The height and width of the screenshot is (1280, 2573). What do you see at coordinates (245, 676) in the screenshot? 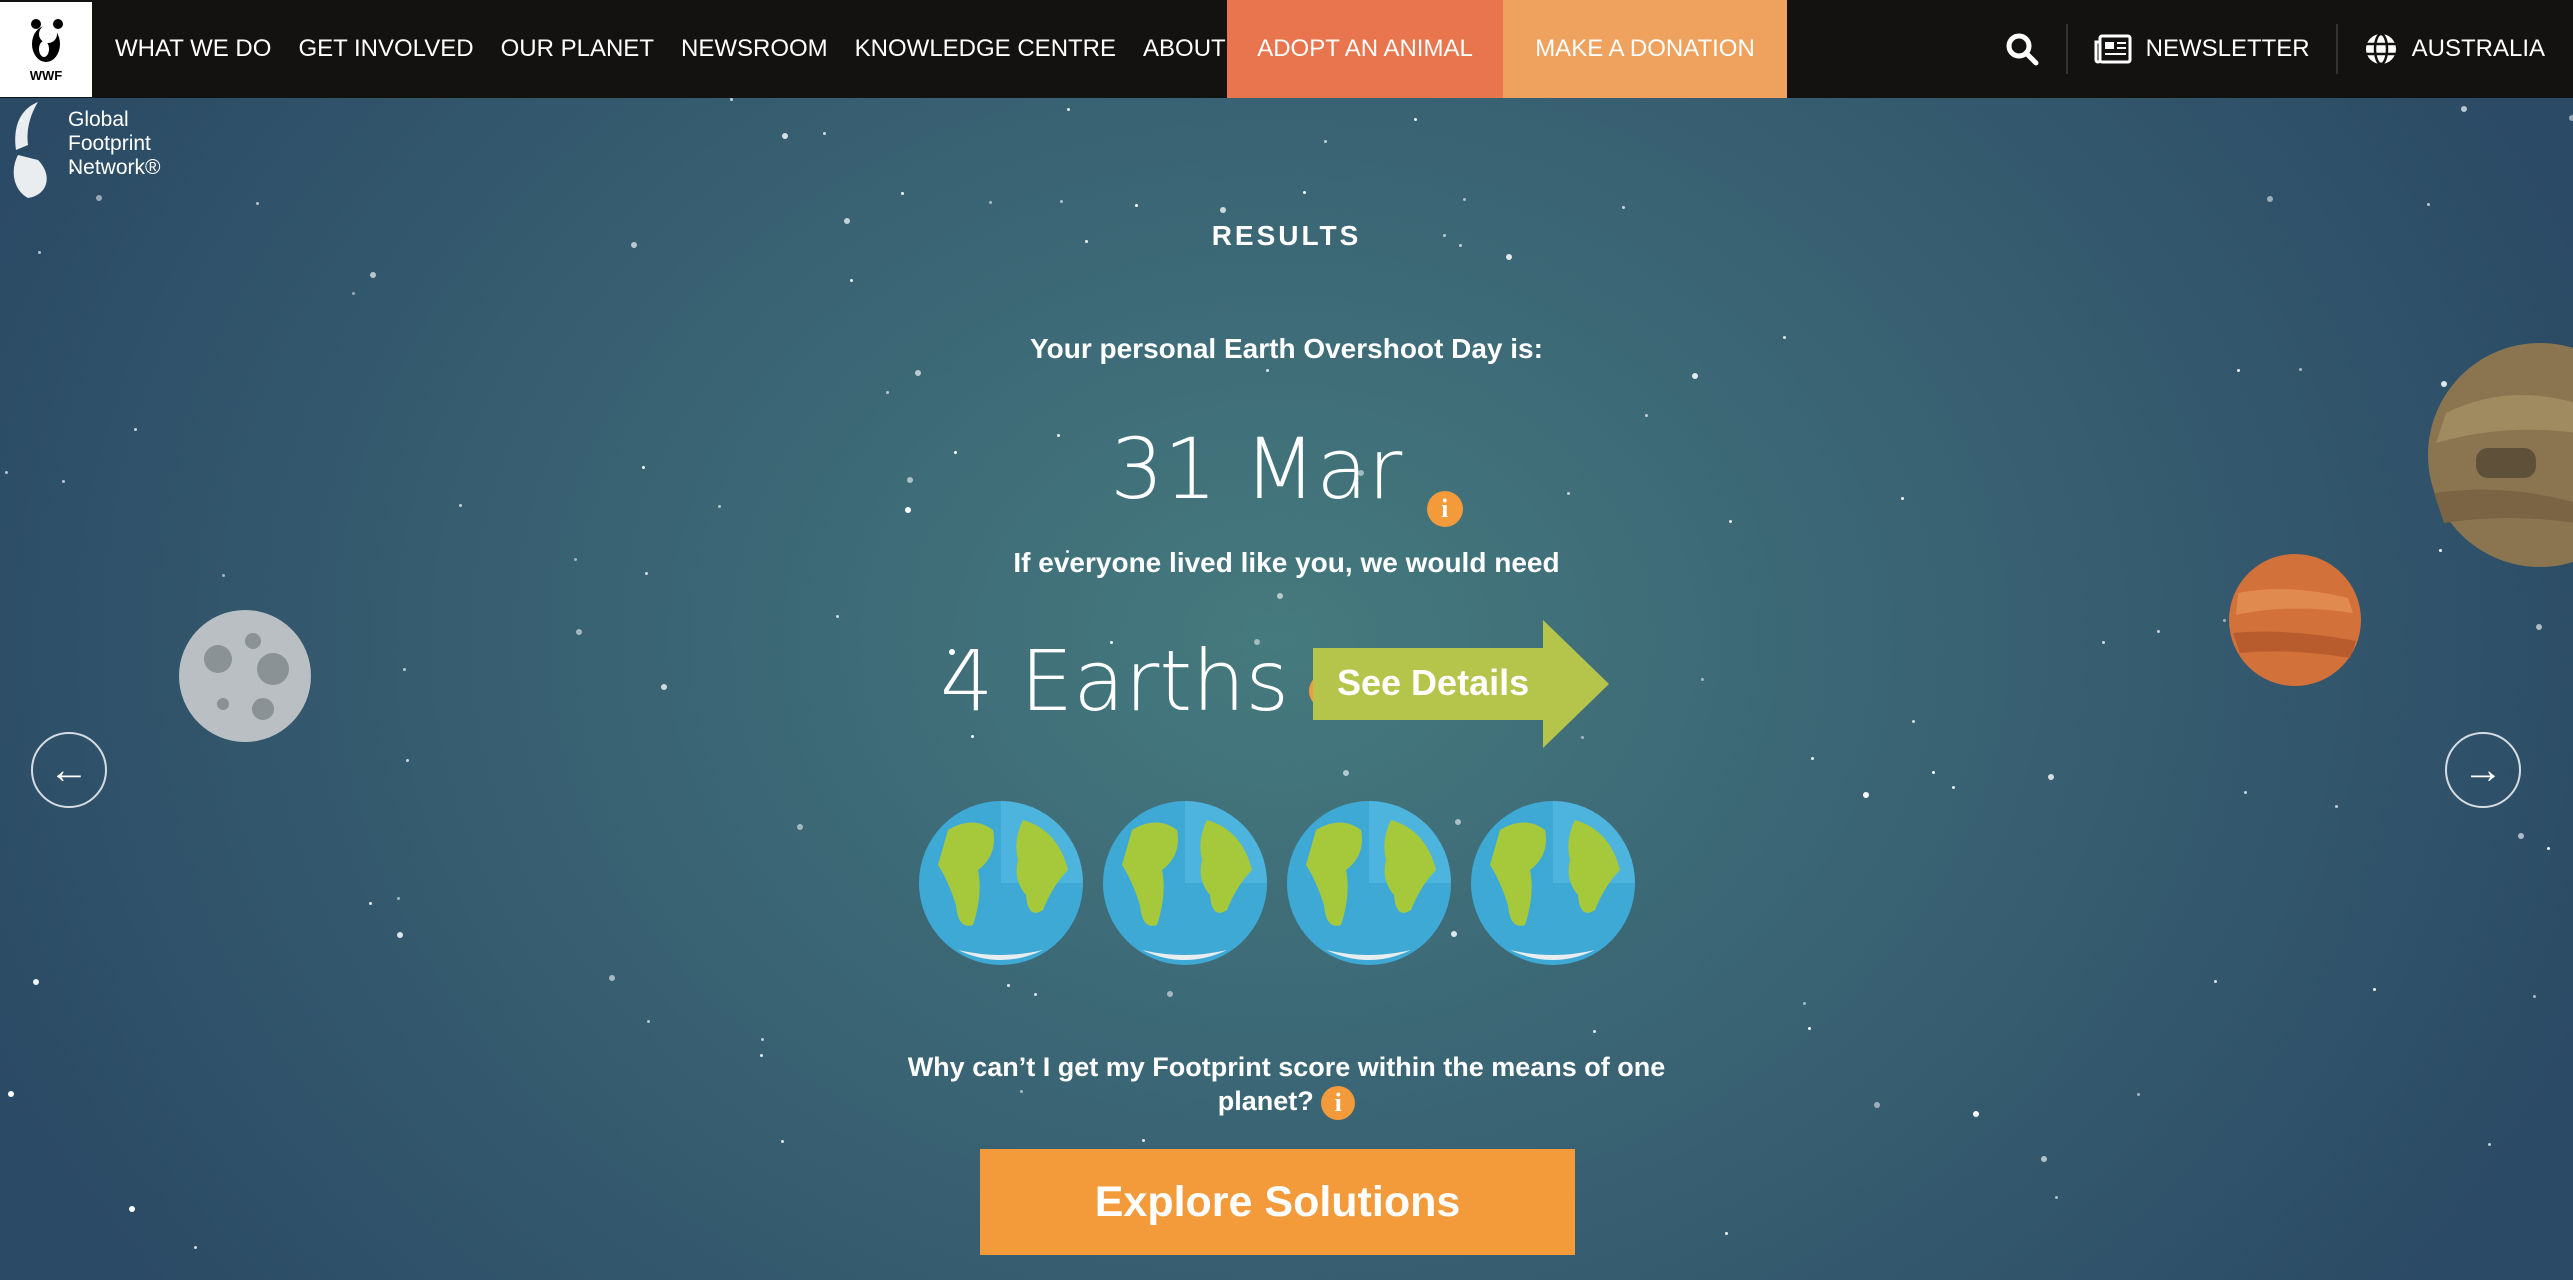
I see `moon-illustration` at bounding box center [245, 676].